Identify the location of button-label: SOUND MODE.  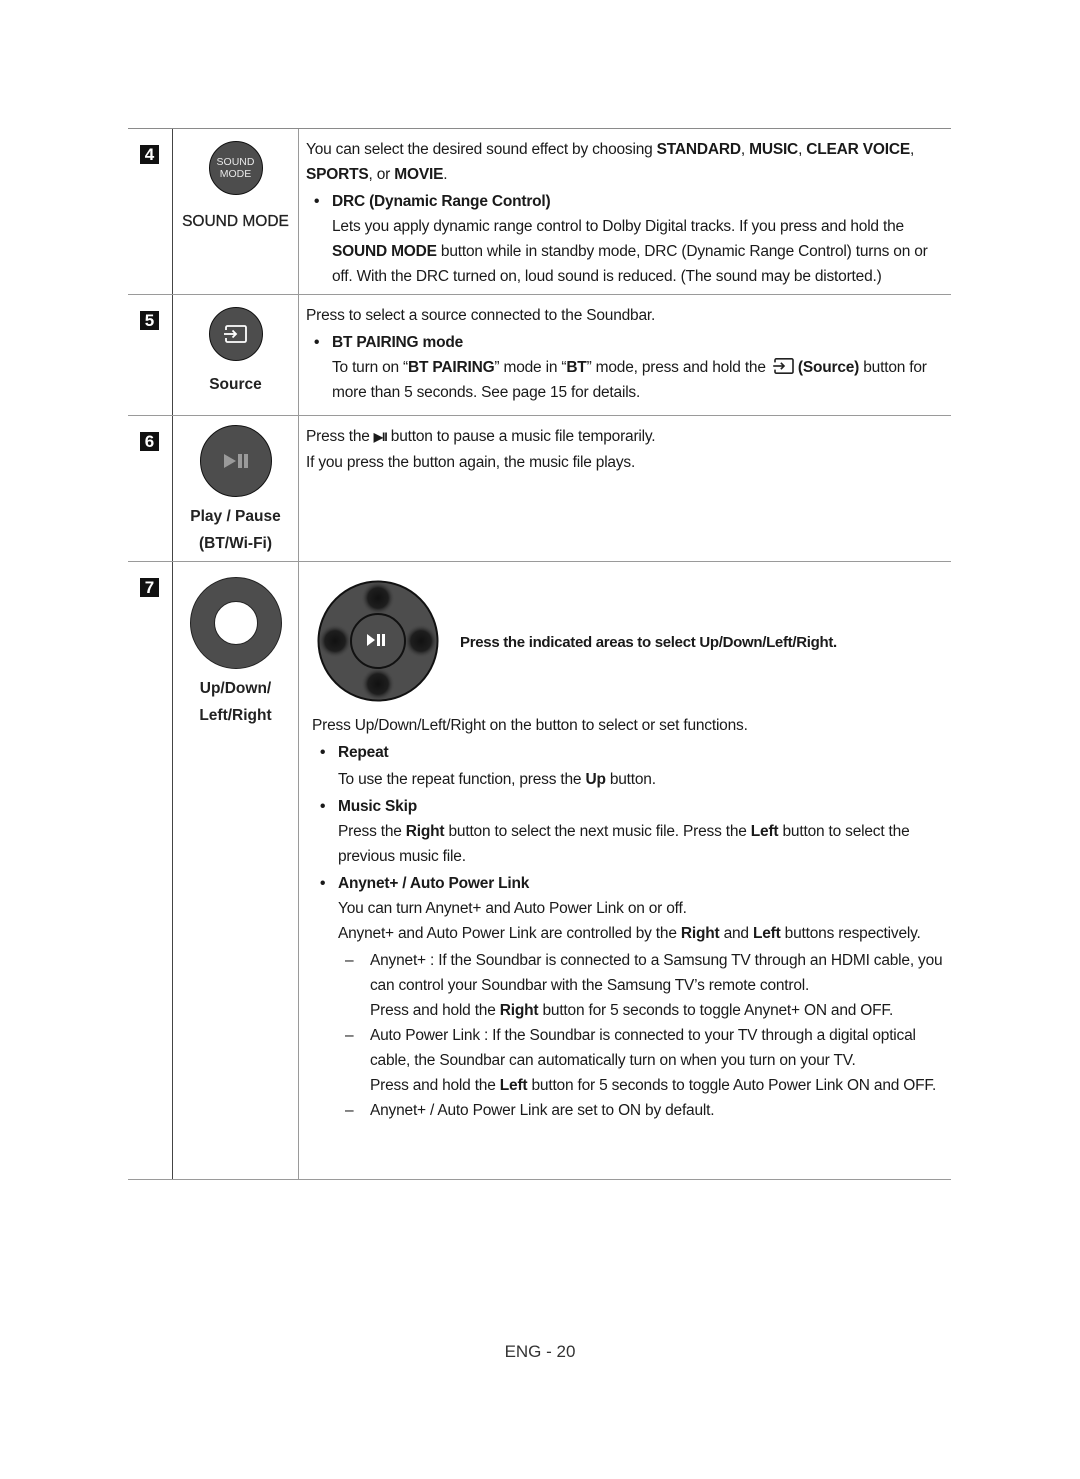
(235, 221).